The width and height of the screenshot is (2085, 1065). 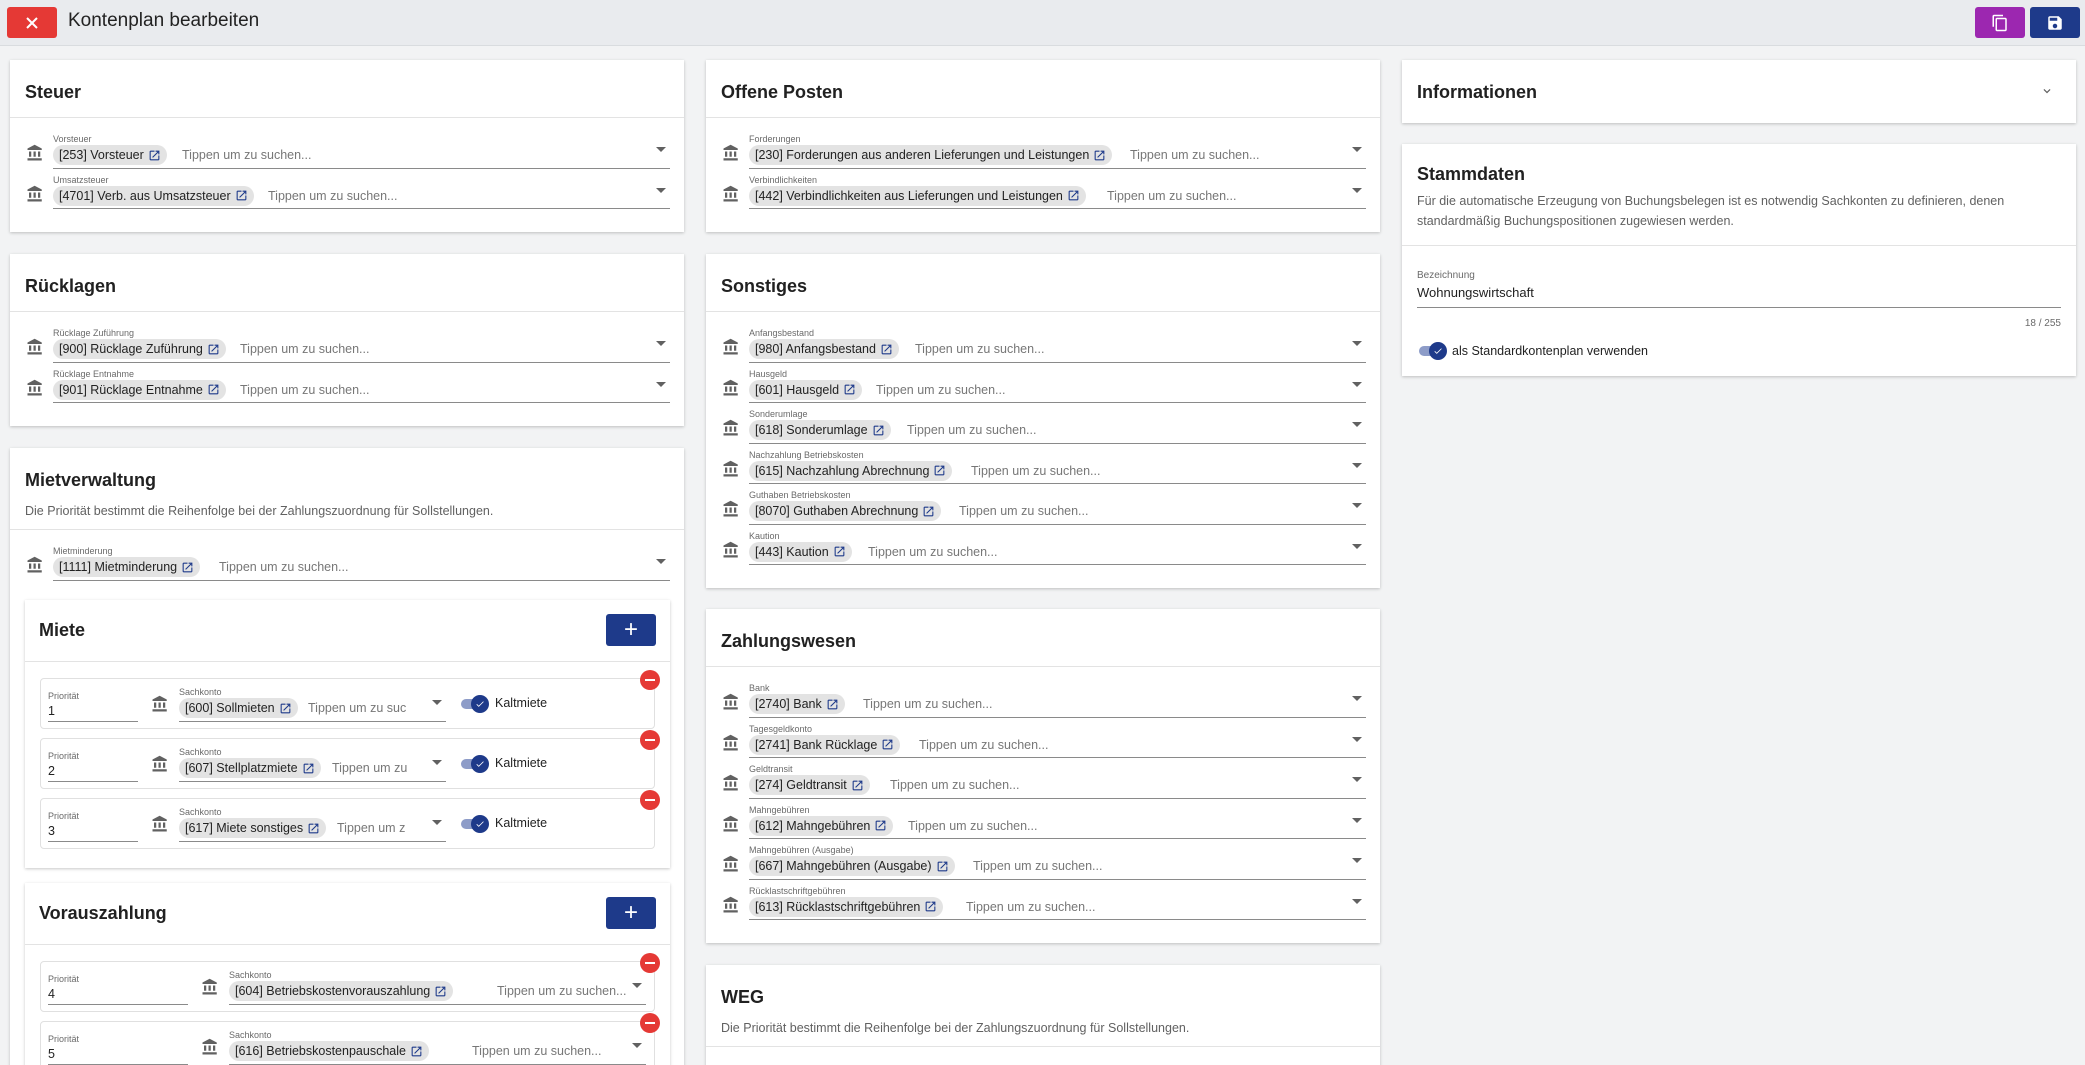 I want to click on account-chip: [604] Betriebskostenvorauszahlung, so click(x=341, y=991).